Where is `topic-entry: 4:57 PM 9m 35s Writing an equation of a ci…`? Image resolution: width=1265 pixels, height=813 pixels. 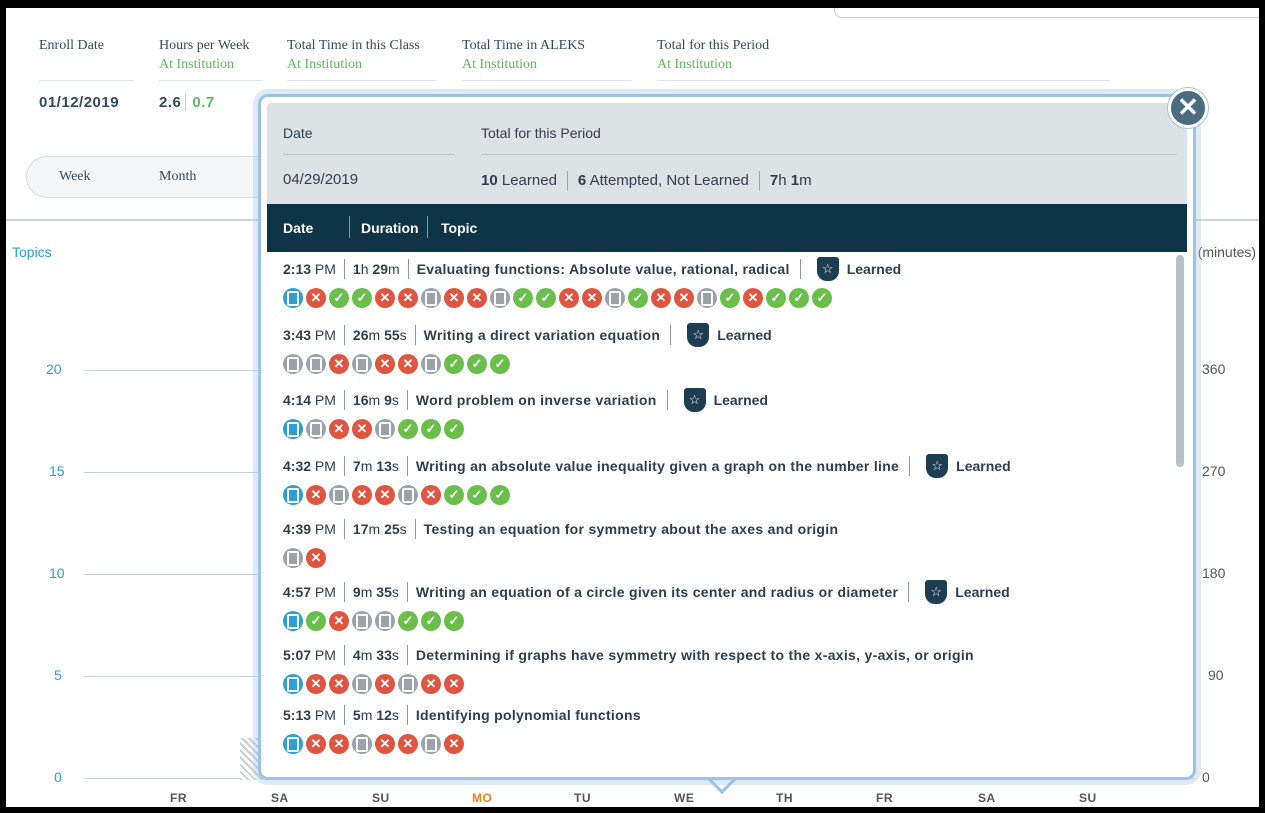
topic-entry: 4:57 PM 9m 35s Writing an equation of a ci… is located at coordinates (720, 610).